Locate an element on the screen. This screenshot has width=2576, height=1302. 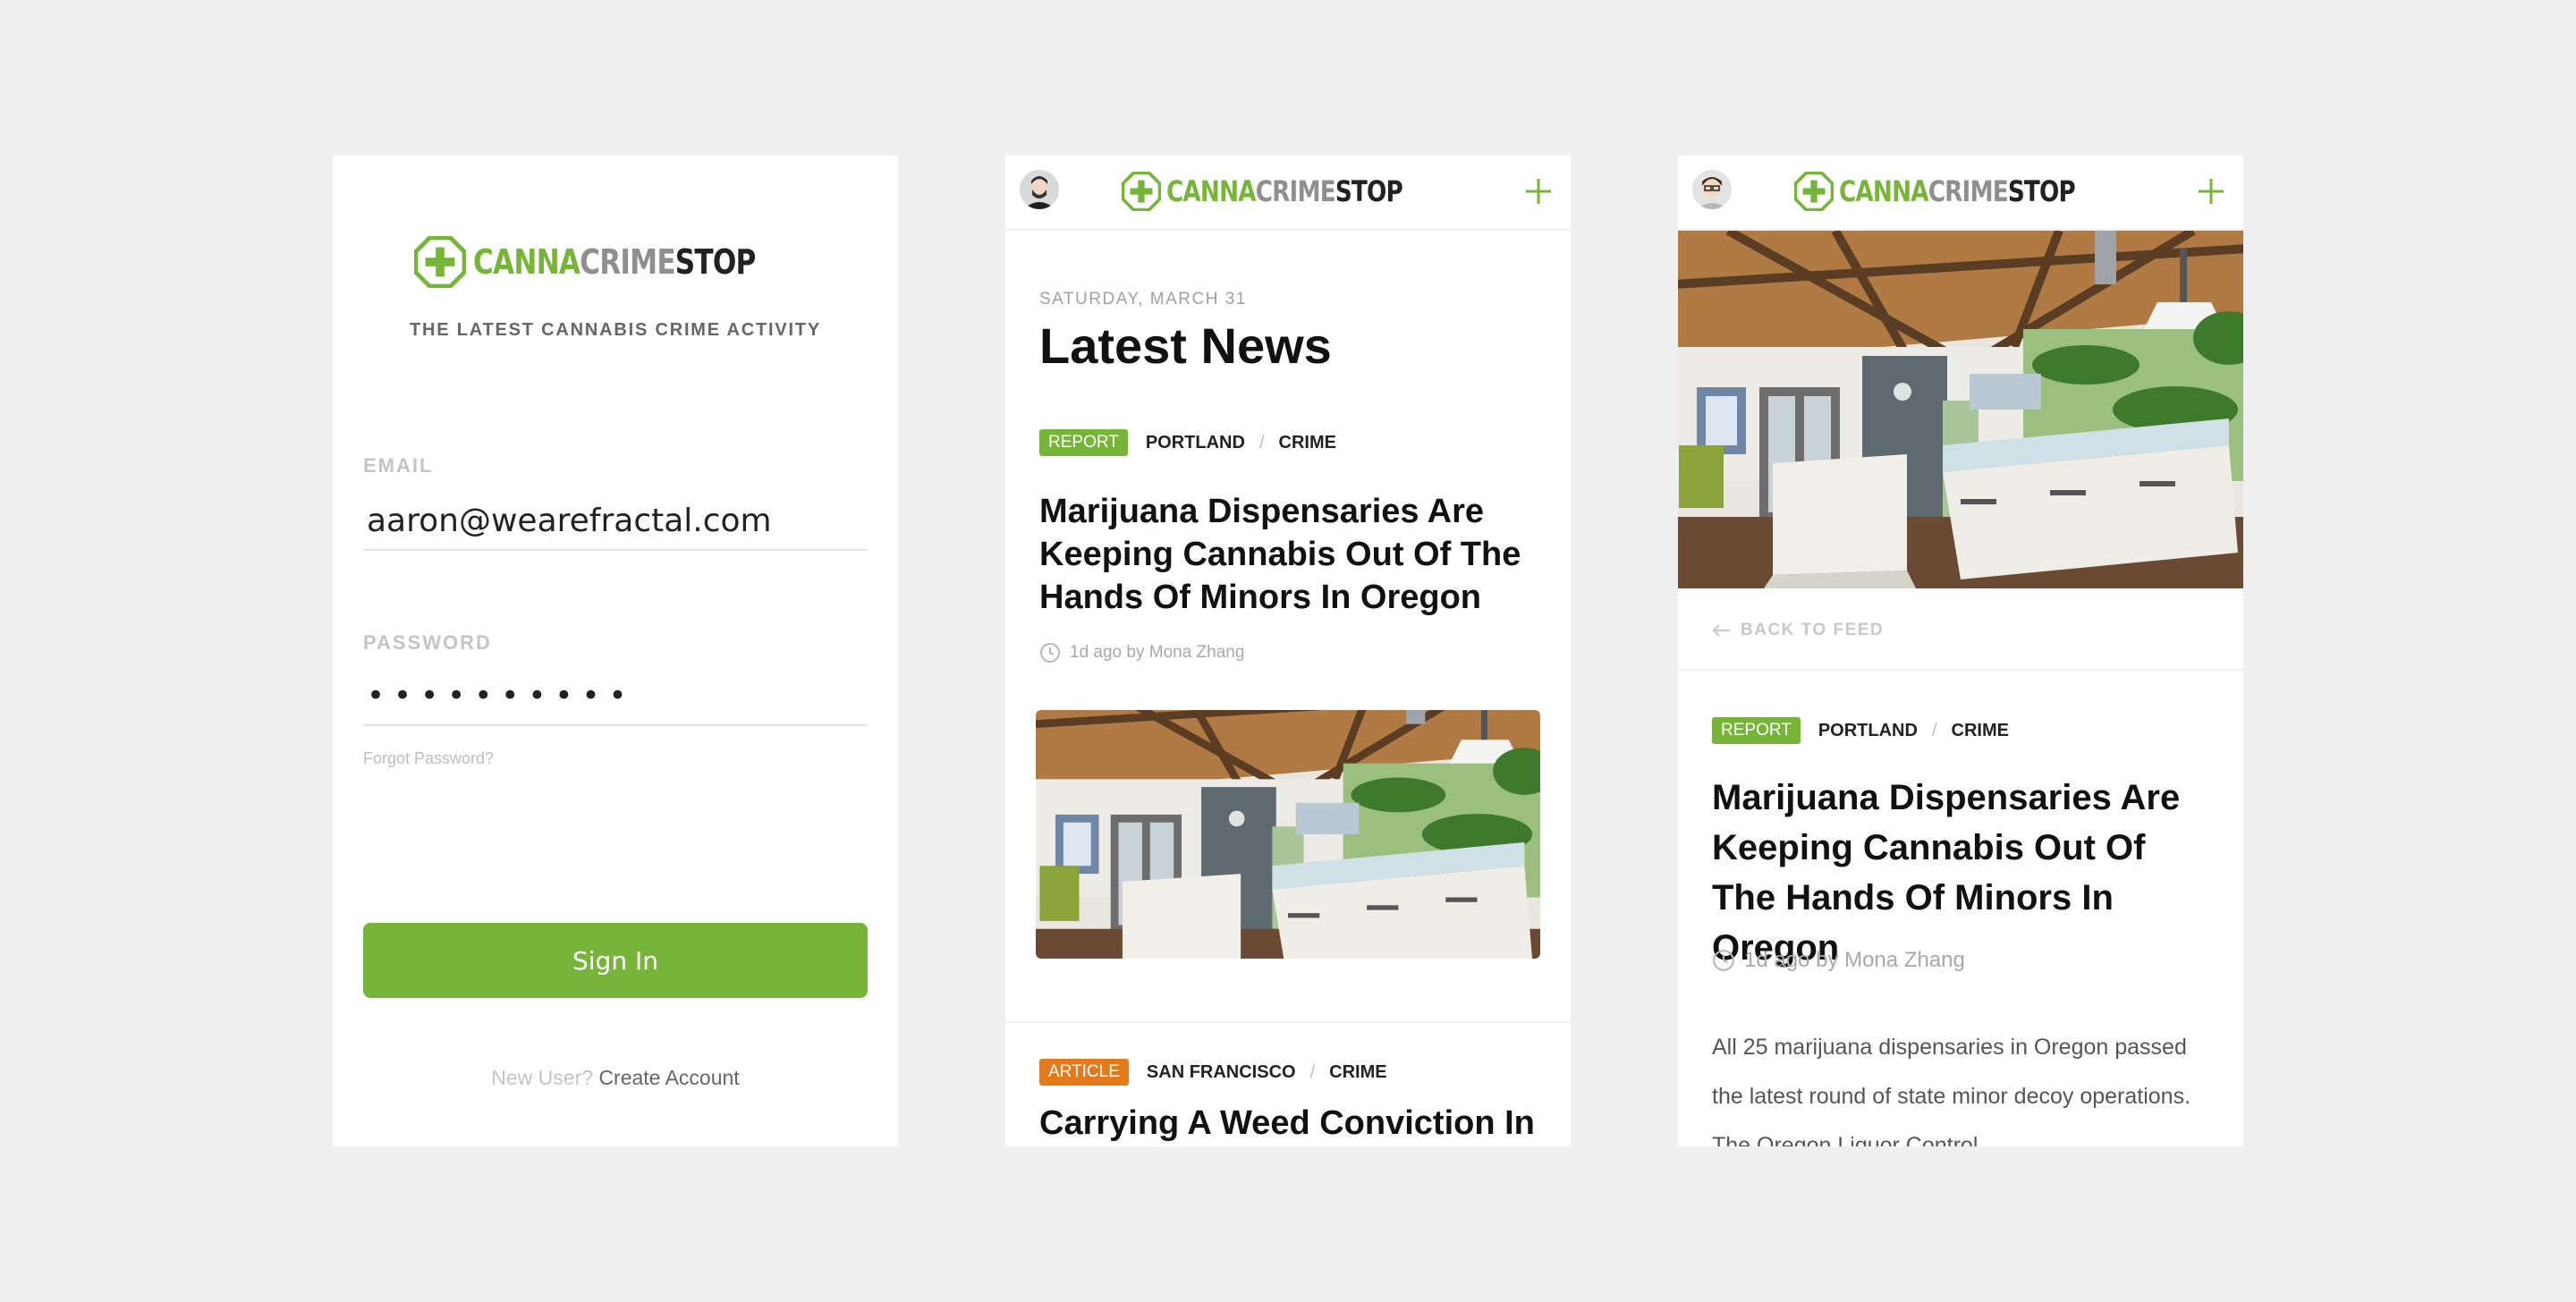
page-title: Latest News is located at coordinates (1185, 345).